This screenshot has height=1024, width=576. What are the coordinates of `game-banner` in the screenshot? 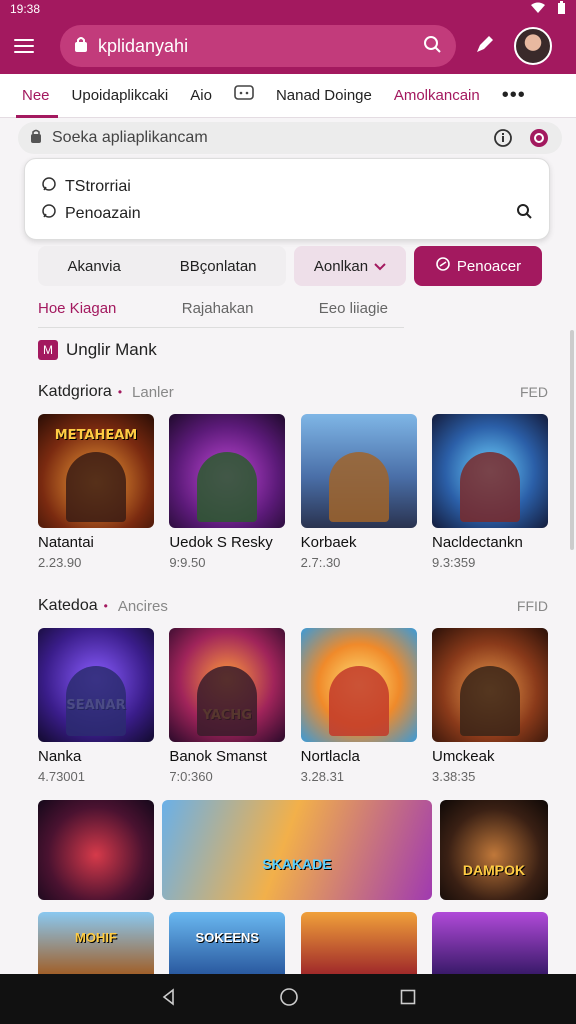 It's located at (96, 850).